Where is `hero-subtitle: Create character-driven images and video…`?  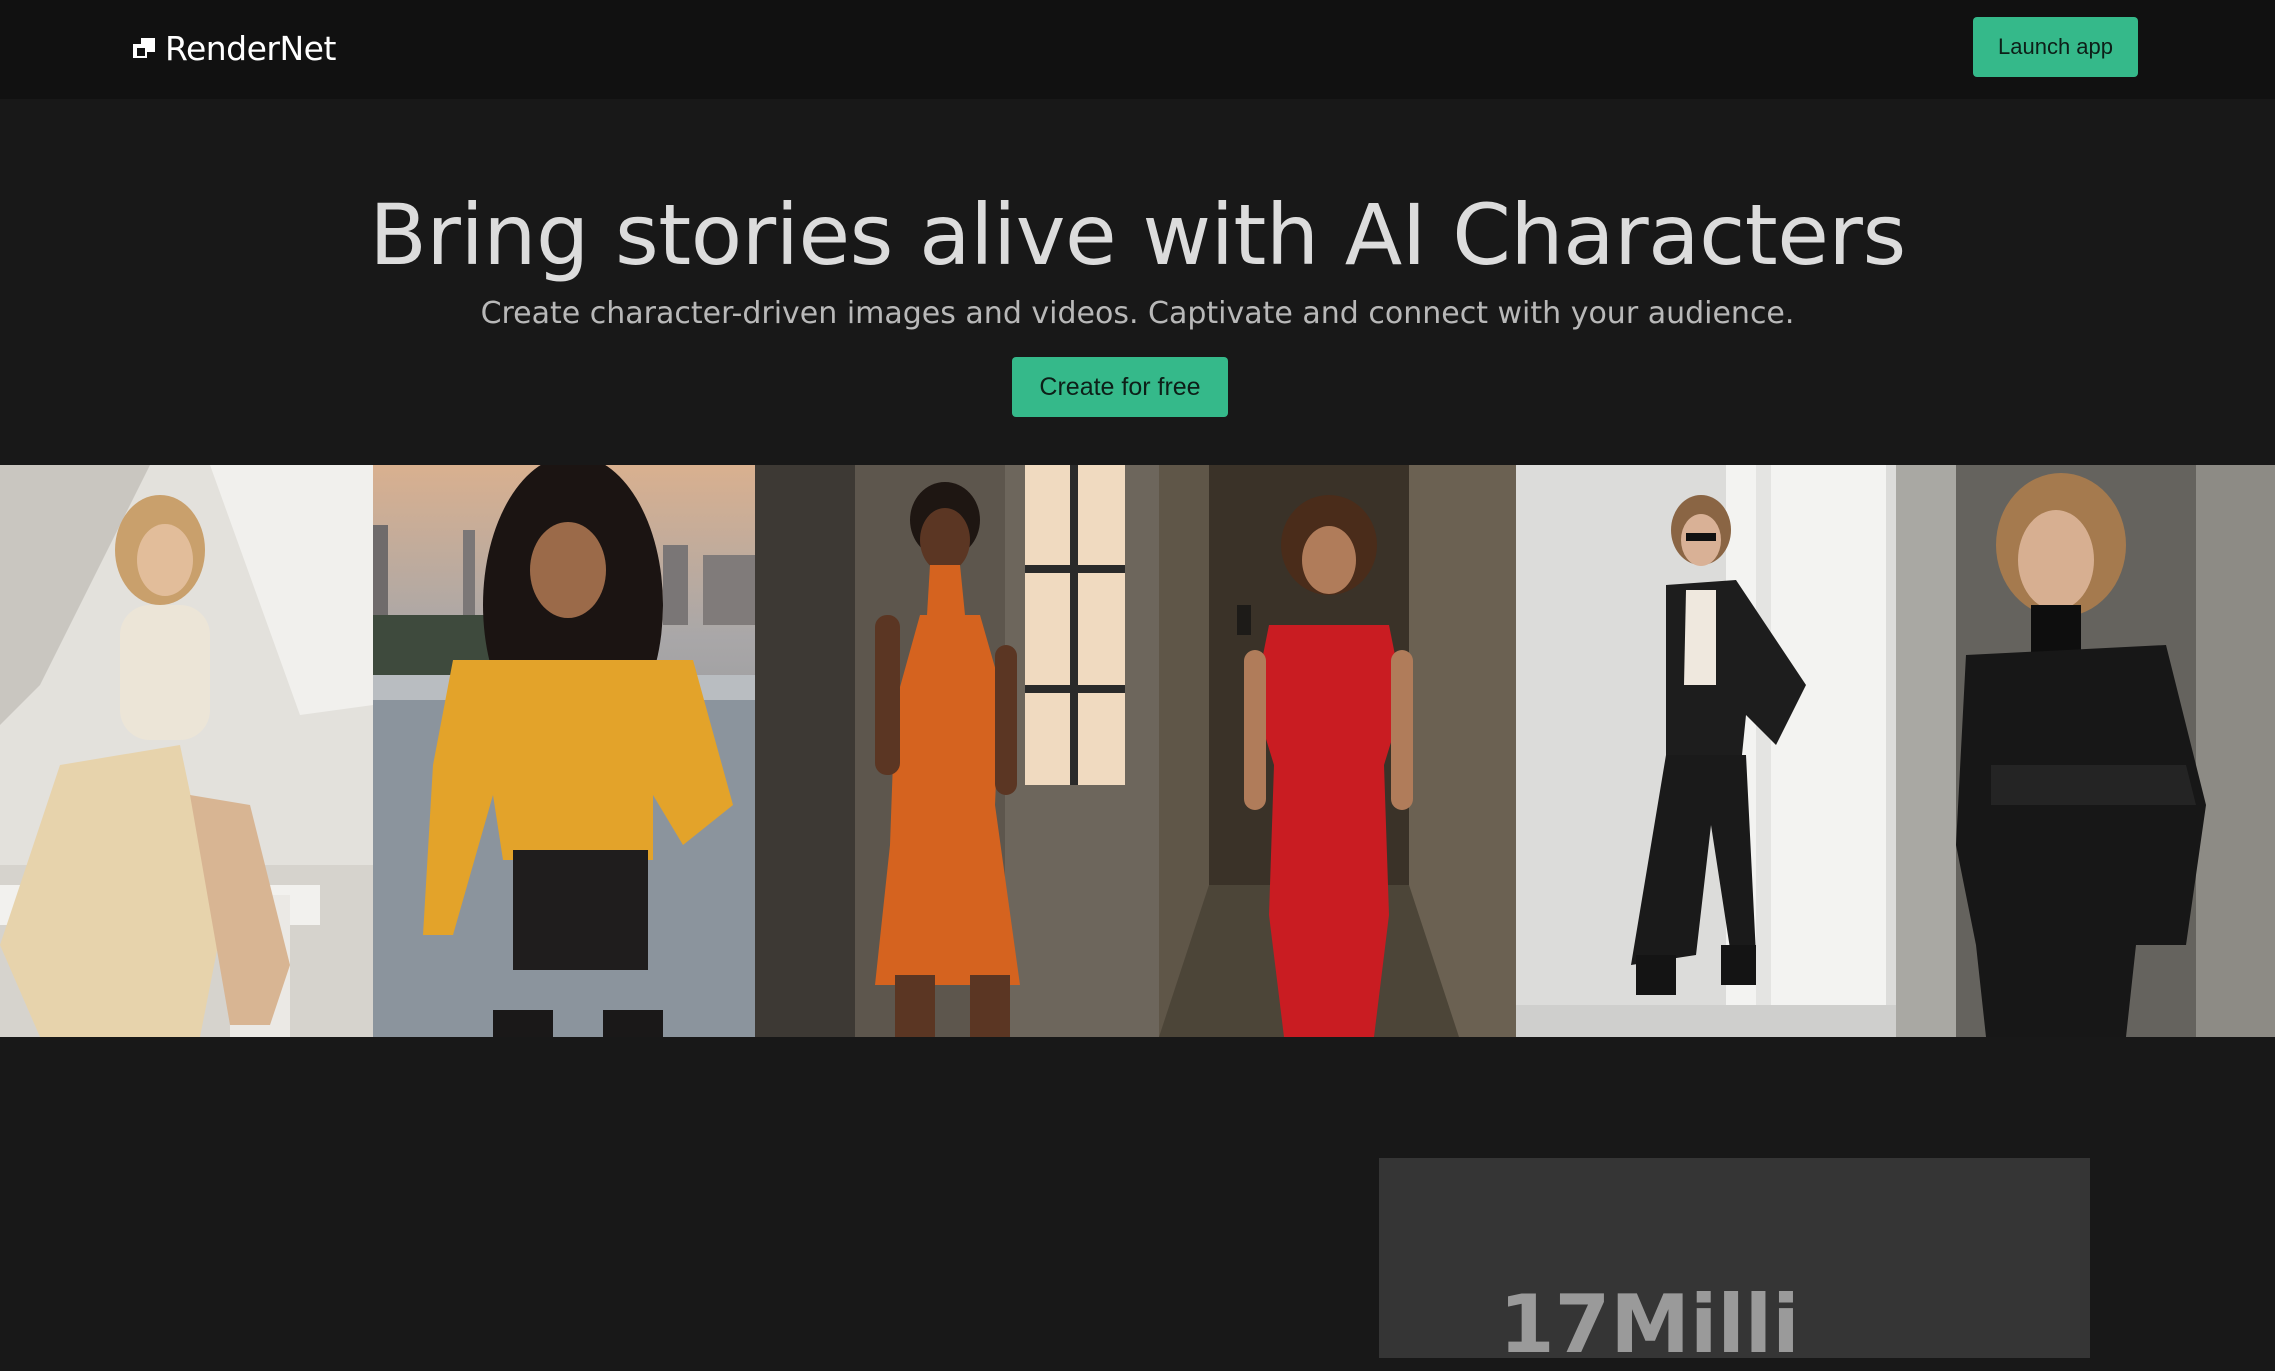 hero-subtitle: Create character-driven images and video… is located at coordinates (1137, 313).